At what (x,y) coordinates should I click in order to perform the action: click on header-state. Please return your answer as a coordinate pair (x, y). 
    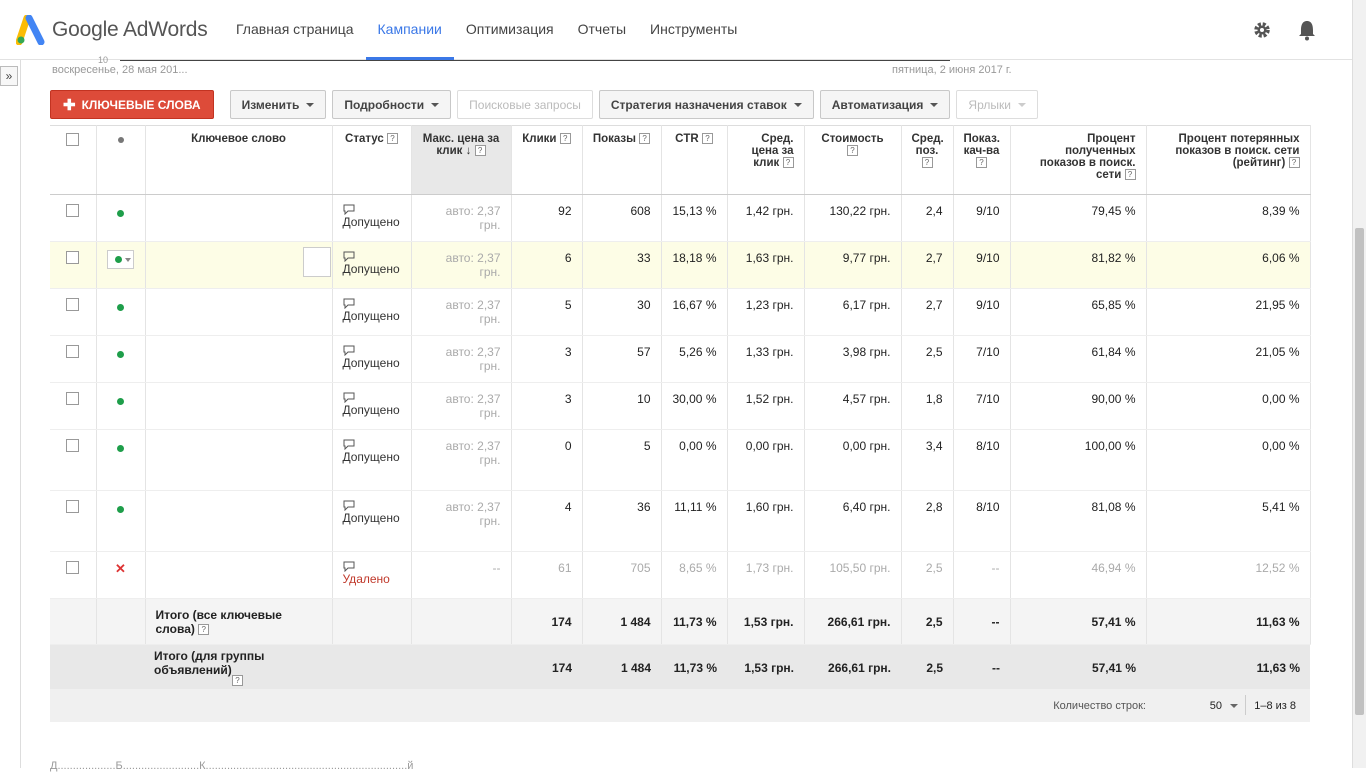
    Looking at the image, I should click on (121, 160).